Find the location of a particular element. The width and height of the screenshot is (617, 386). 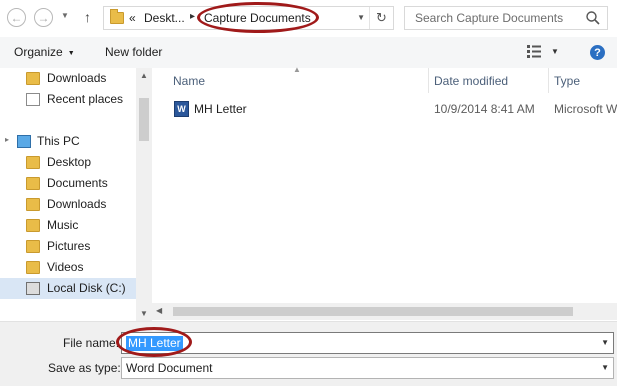

file-name-field: MH Letter ▼ is located at coordinates (367, 343).